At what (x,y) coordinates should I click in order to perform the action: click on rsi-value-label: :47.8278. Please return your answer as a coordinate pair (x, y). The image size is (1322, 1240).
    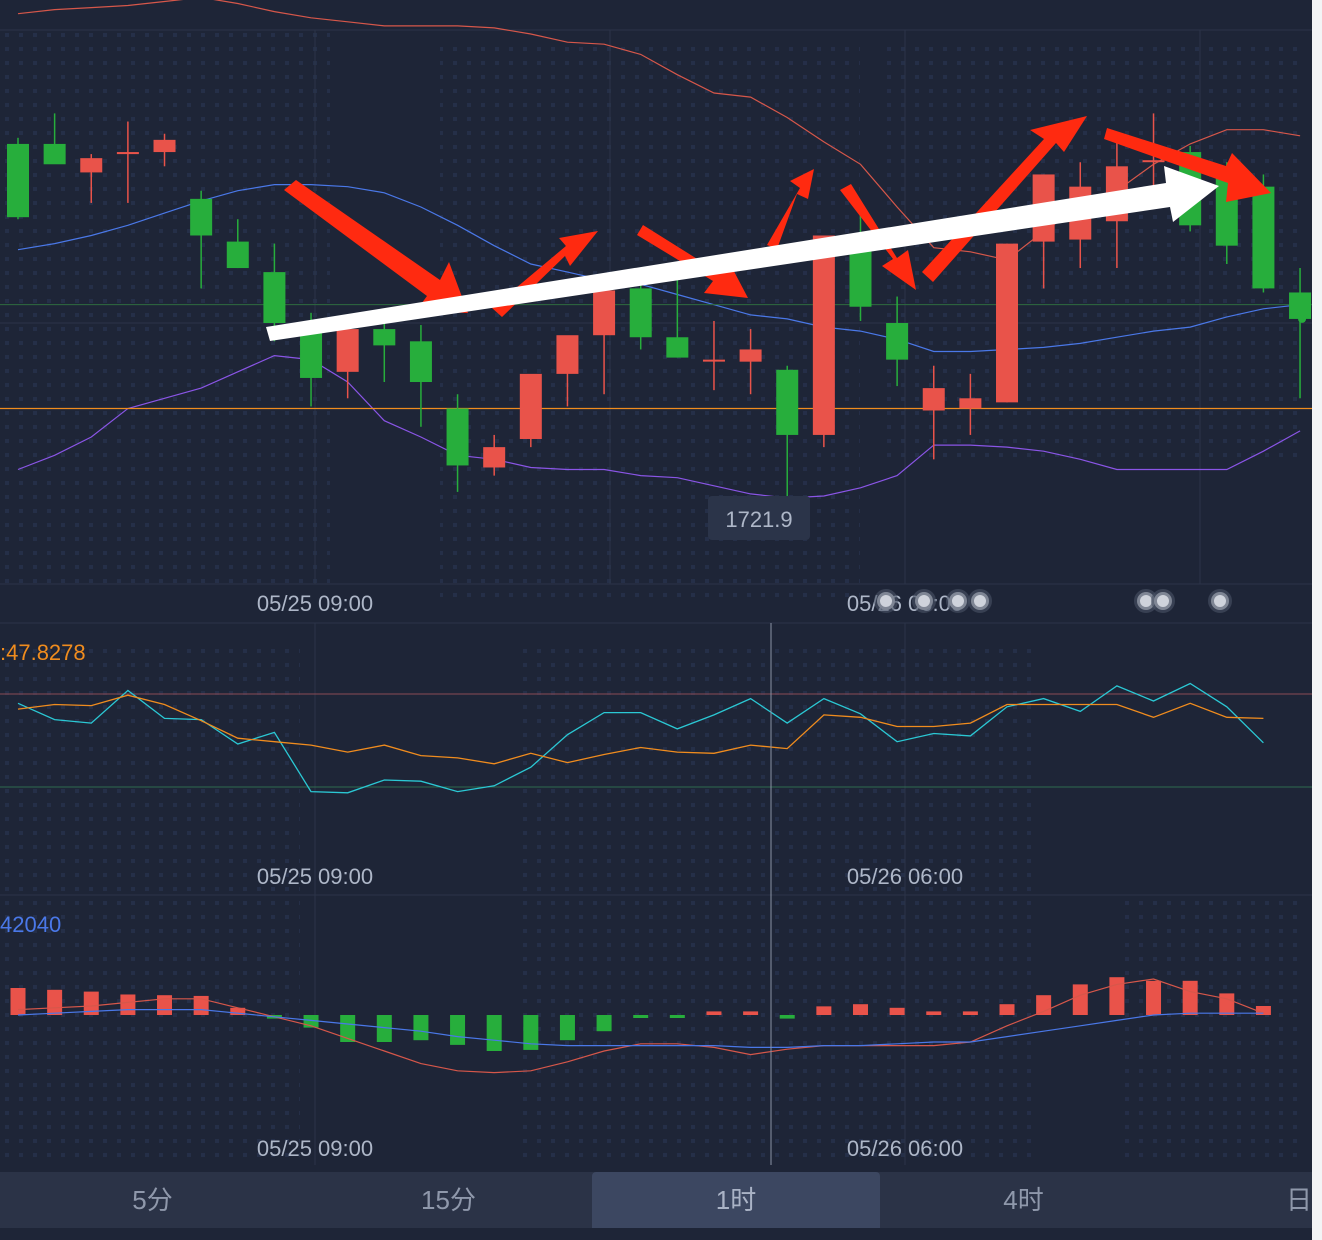
    Looking at the image, I should click on (43, 652).